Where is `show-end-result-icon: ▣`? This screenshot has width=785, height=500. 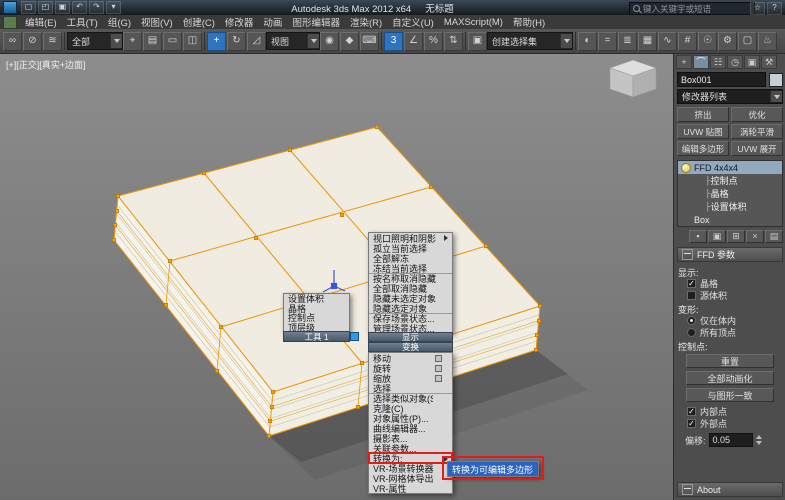 show-end-result-icon: ▣ is located at coordinates (717, 236).